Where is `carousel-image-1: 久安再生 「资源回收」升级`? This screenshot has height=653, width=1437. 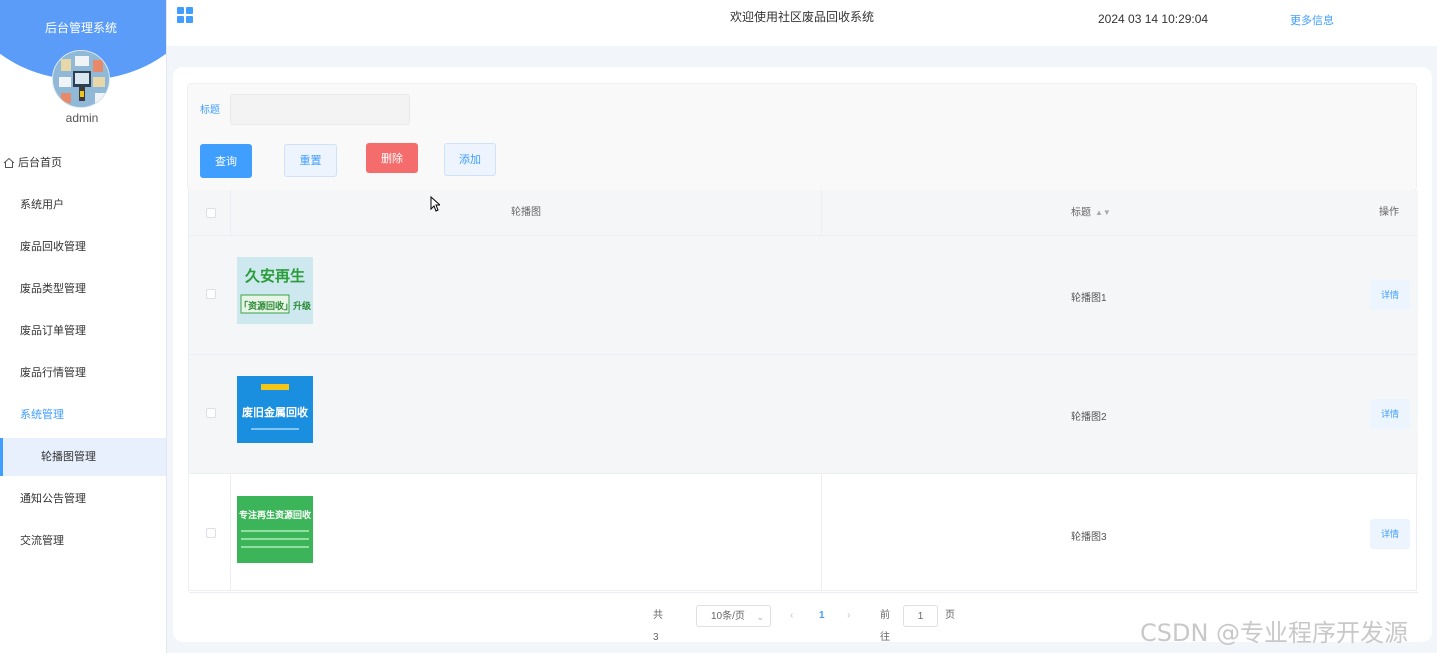
carousel-image-1: 久安再生 「资源回收」升级 is located at coordinates (275, 290).